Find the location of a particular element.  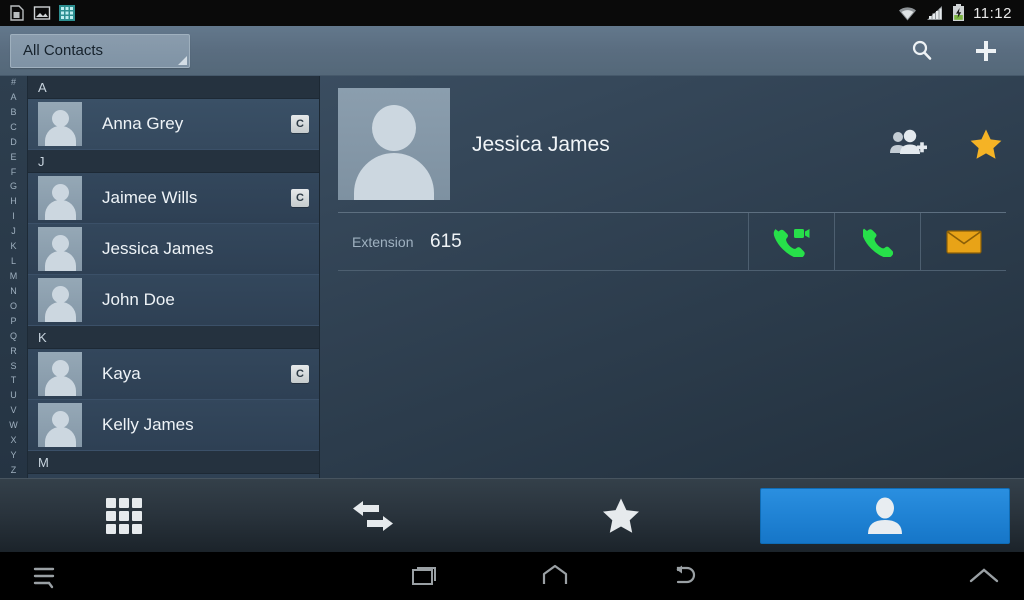

search-icon is located at coordinates (922, 50).